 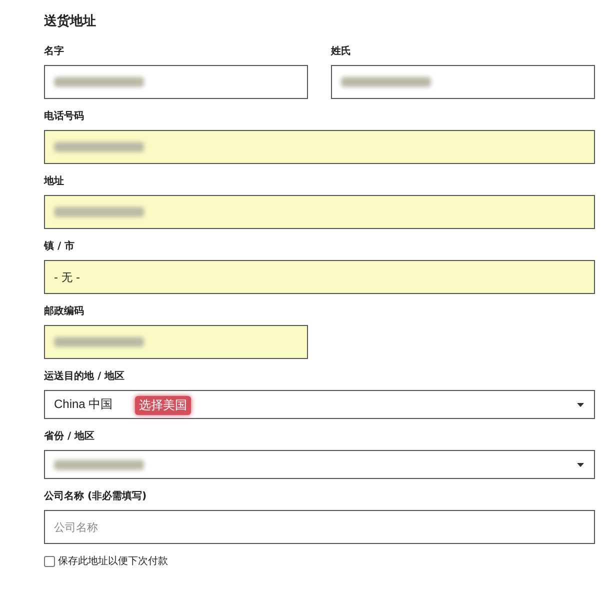 What do you see at coordinates (319, 464) in the screenshot?
I see `select-field` at bounding box center [319, 464].